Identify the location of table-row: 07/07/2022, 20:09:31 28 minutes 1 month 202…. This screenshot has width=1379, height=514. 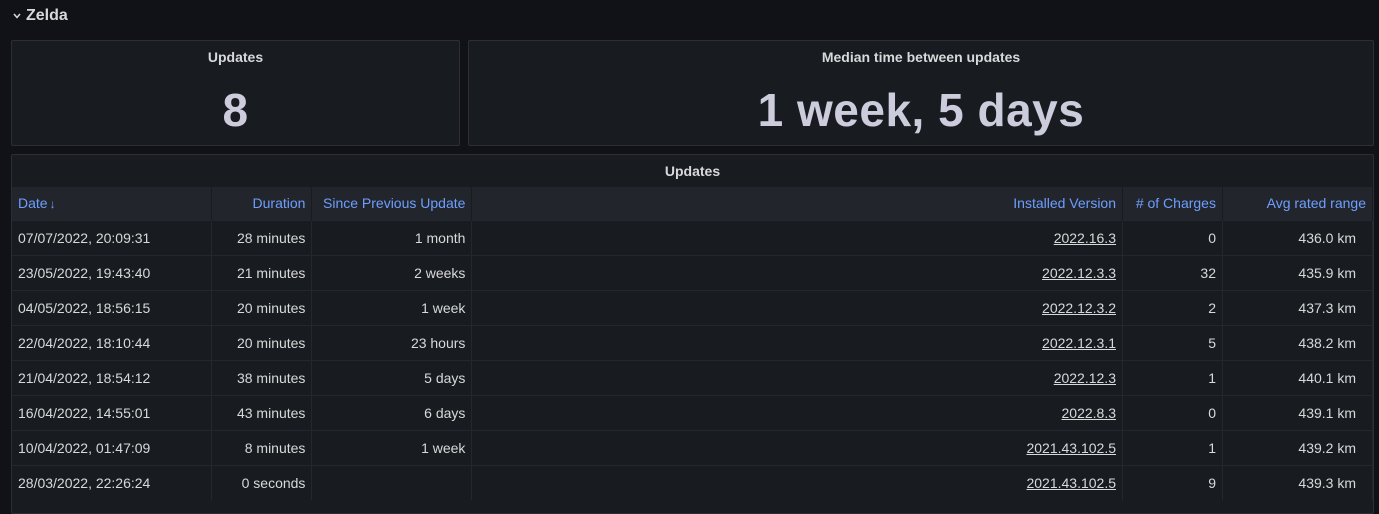
(692, 237).